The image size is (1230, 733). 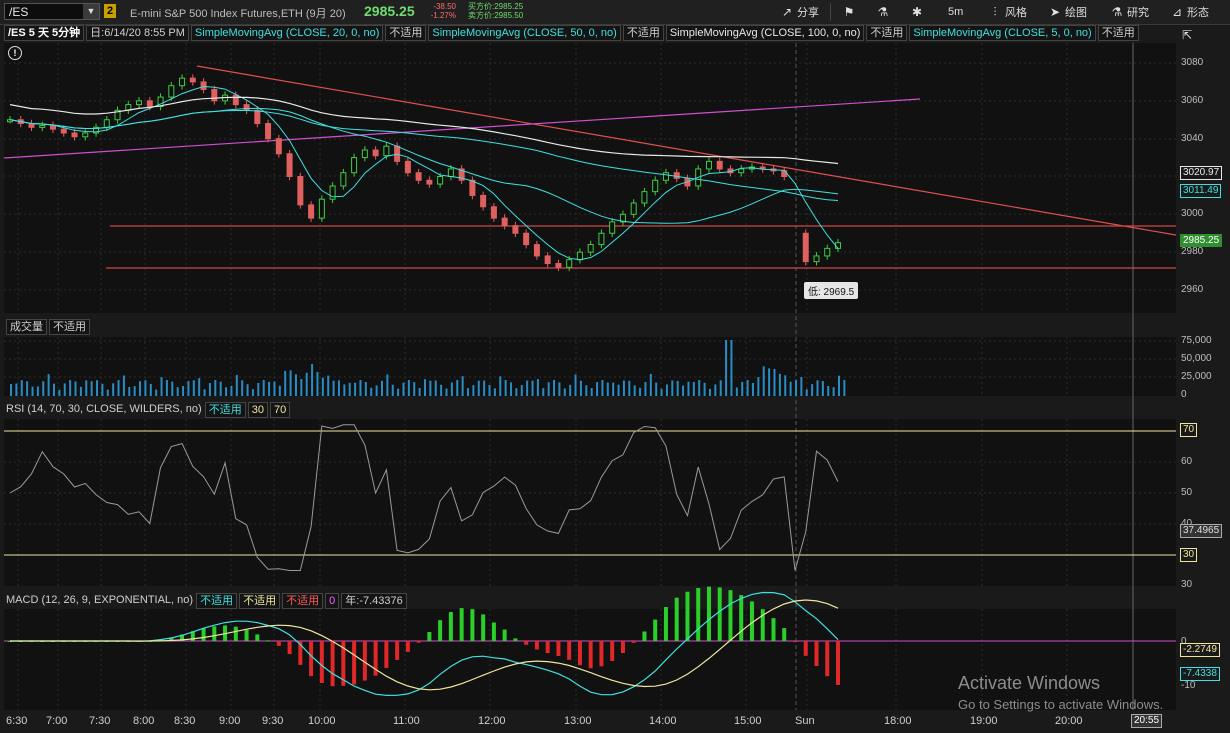 I want to click on macd-zero: 0, so click(x=332, y=601).